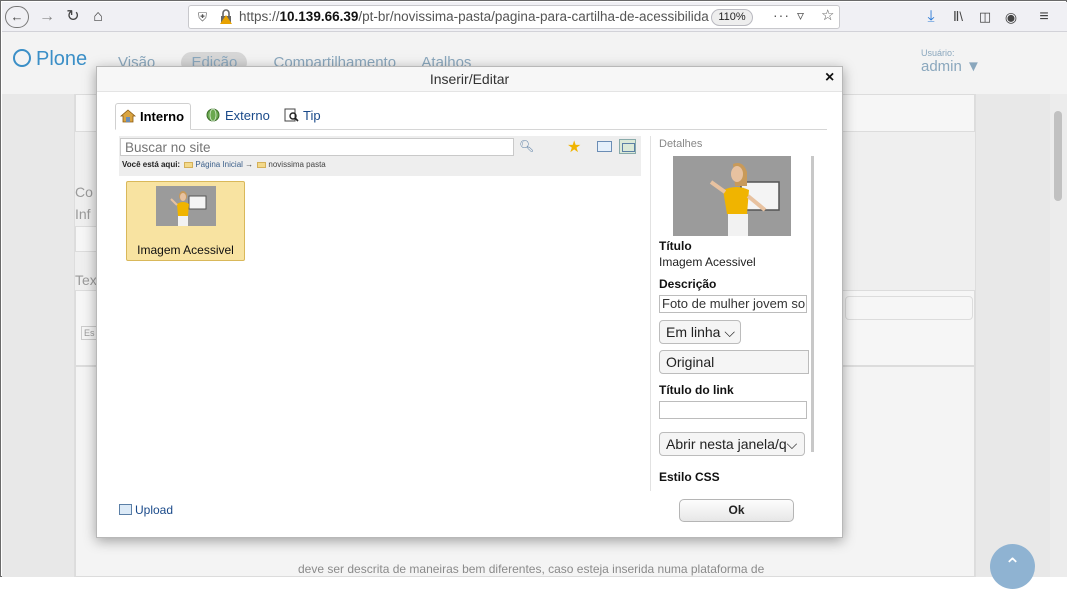 This screenshot has height=589, width=1067. Describe the element at coordinates (827, 15) in the screenshot. I see `bookmark-star-icon: ☆` at that location.